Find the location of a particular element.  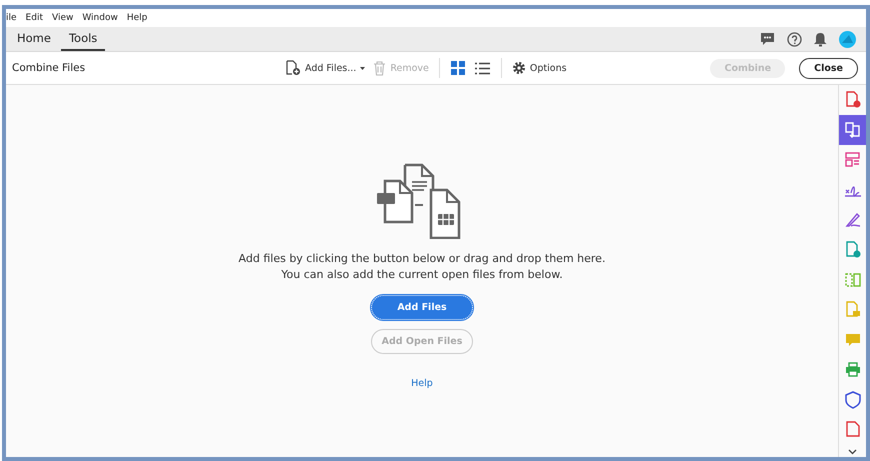

tool-title: Combine Files is located at coordinates (49, 68).